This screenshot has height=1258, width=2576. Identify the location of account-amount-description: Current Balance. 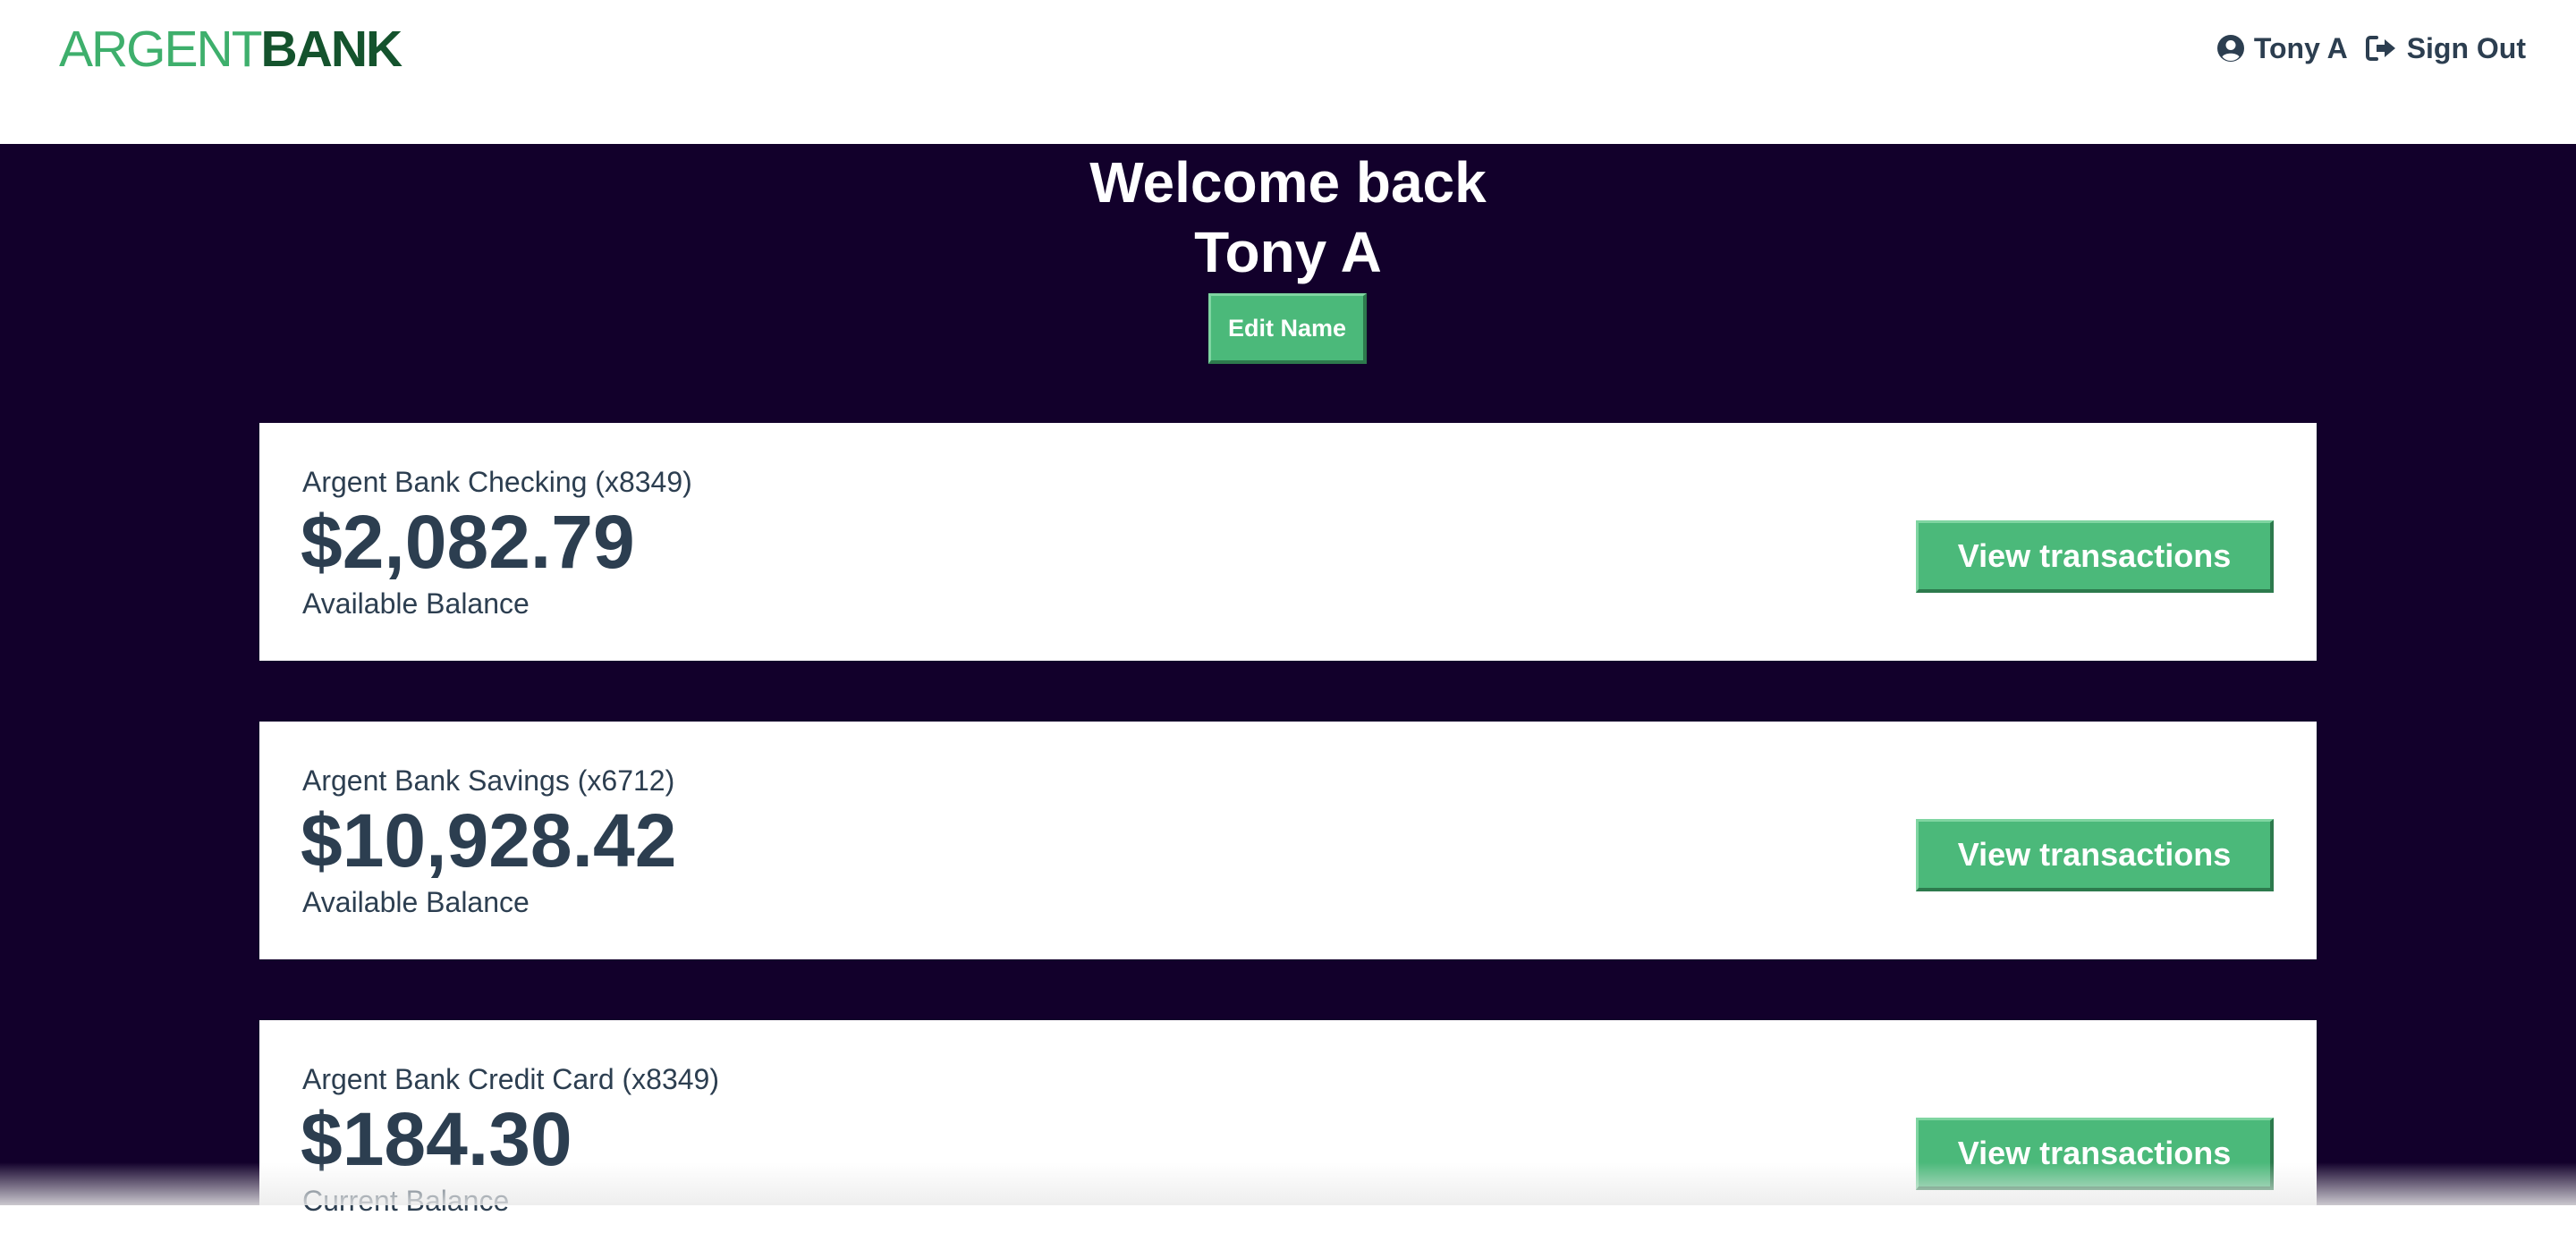
(406, 1201).